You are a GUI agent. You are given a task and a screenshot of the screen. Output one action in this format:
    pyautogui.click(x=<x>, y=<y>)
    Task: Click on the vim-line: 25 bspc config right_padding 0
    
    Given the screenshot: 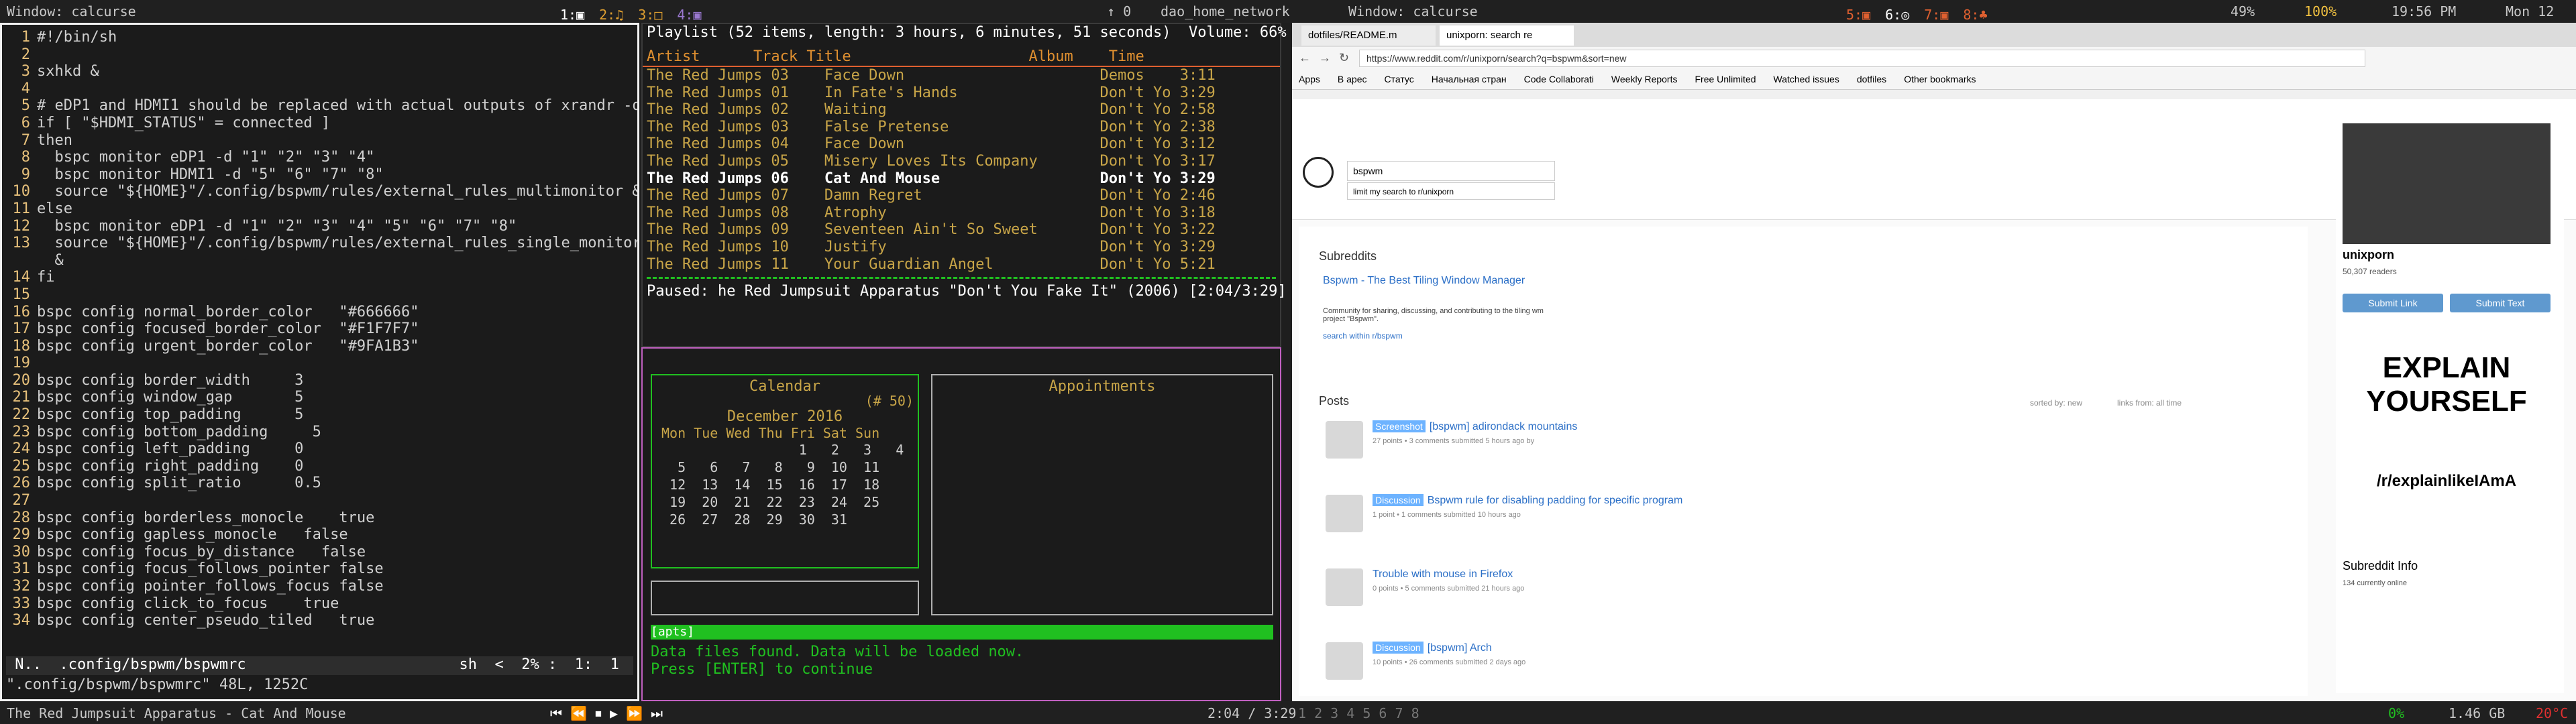 What is the action you would take?
    pyautogui.click(x=319, y=467)
    